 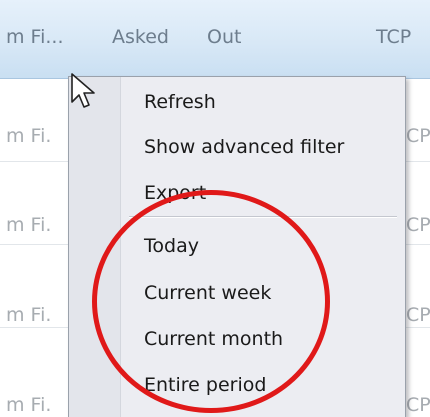 I want to click on menu-item-current-month: Current month, so click(x=213, y=339).